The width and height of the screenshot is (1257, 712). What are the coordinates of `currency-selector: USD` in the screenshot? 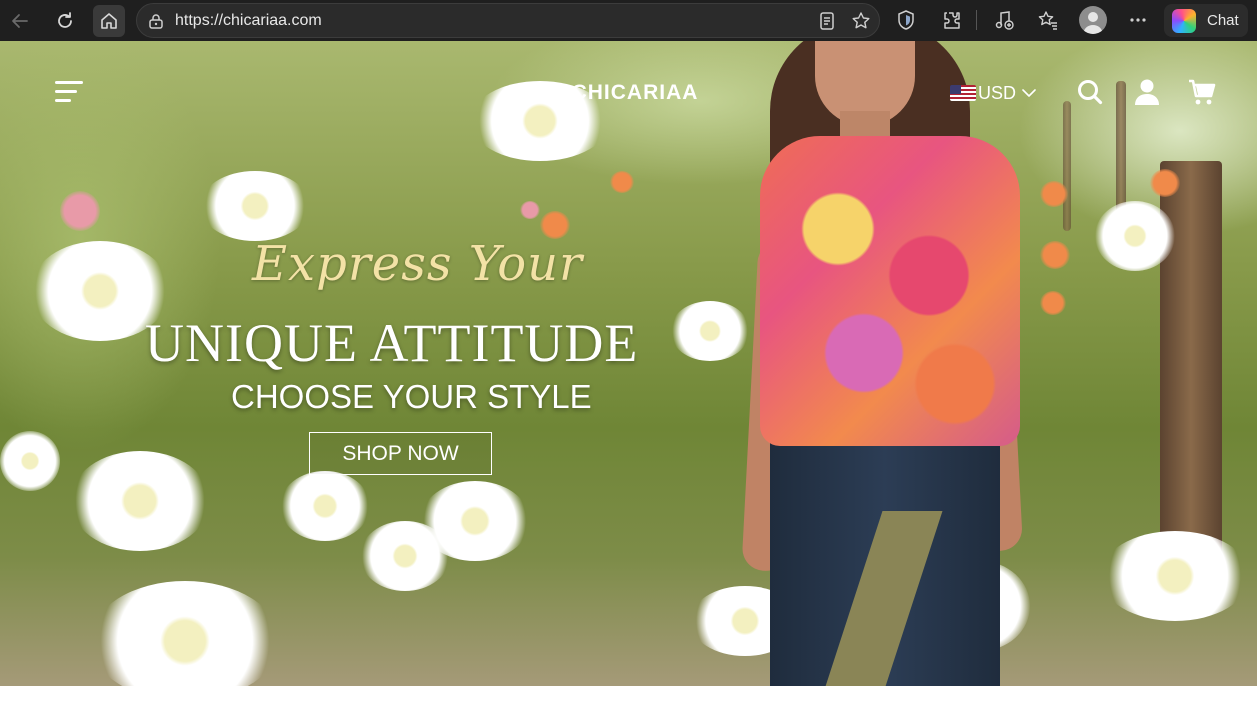 It's located at (993, 93).